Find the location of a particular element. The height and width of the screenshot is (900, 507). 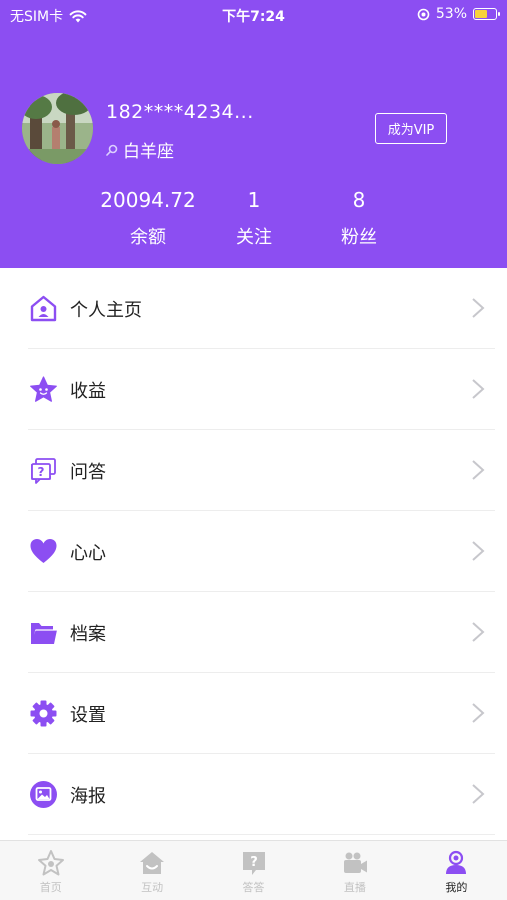

tab-label: 直播 is located at coordinates (354, 887).